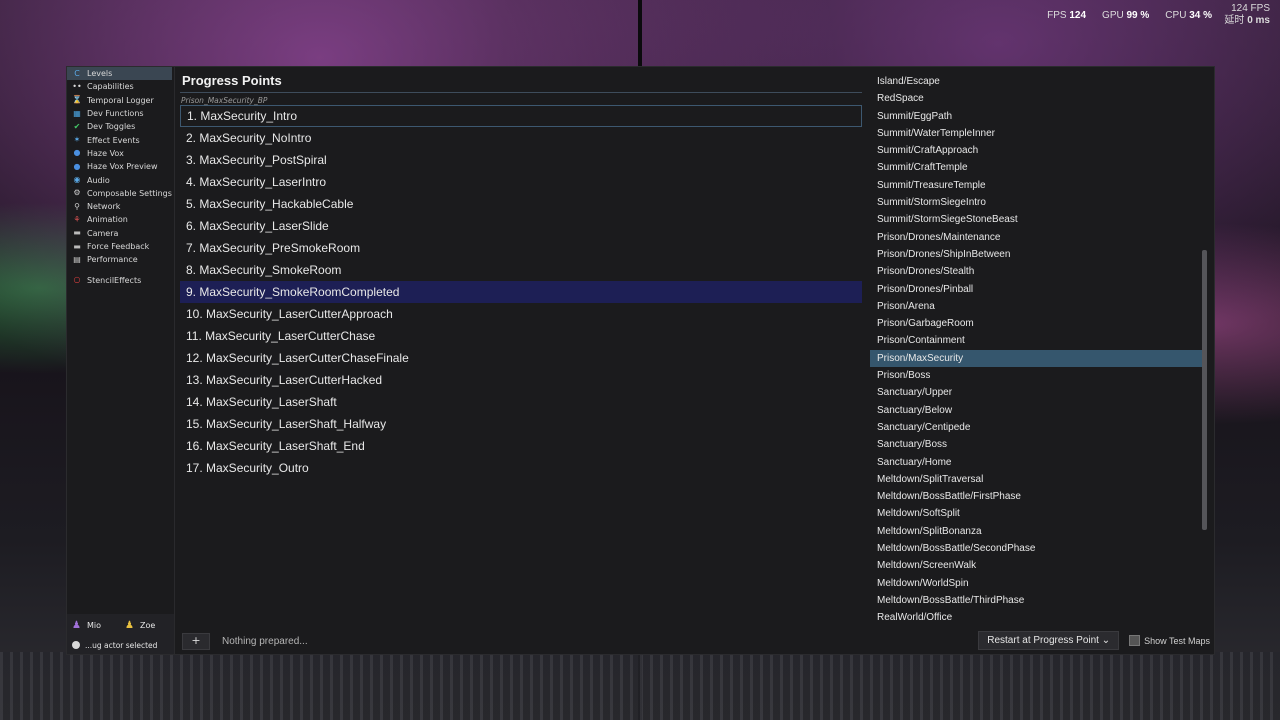 This screenshot has width=1280, height=720. What do you see at coordinates (521, 336) in the screenshot?
I see `progress-point-item: 11. MaxSecurity_LaserCutterChase` at bounding box center [521, 336].